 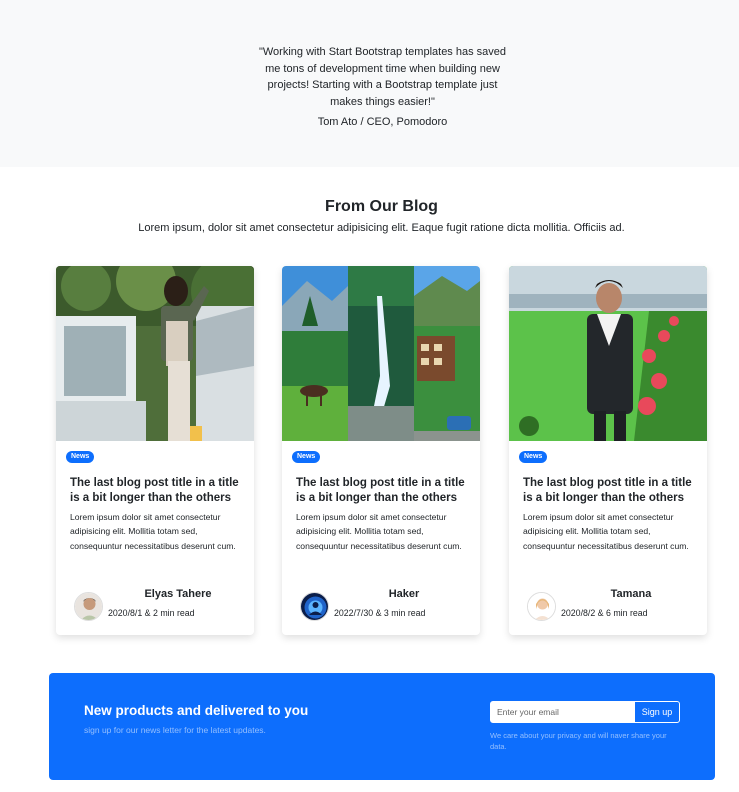 What do you see at coordinates (382, 122) in the screenshot?
I see `testimonial-author: Tom Ato / CEO, Pomodoro` at bounding box center [382, 122].